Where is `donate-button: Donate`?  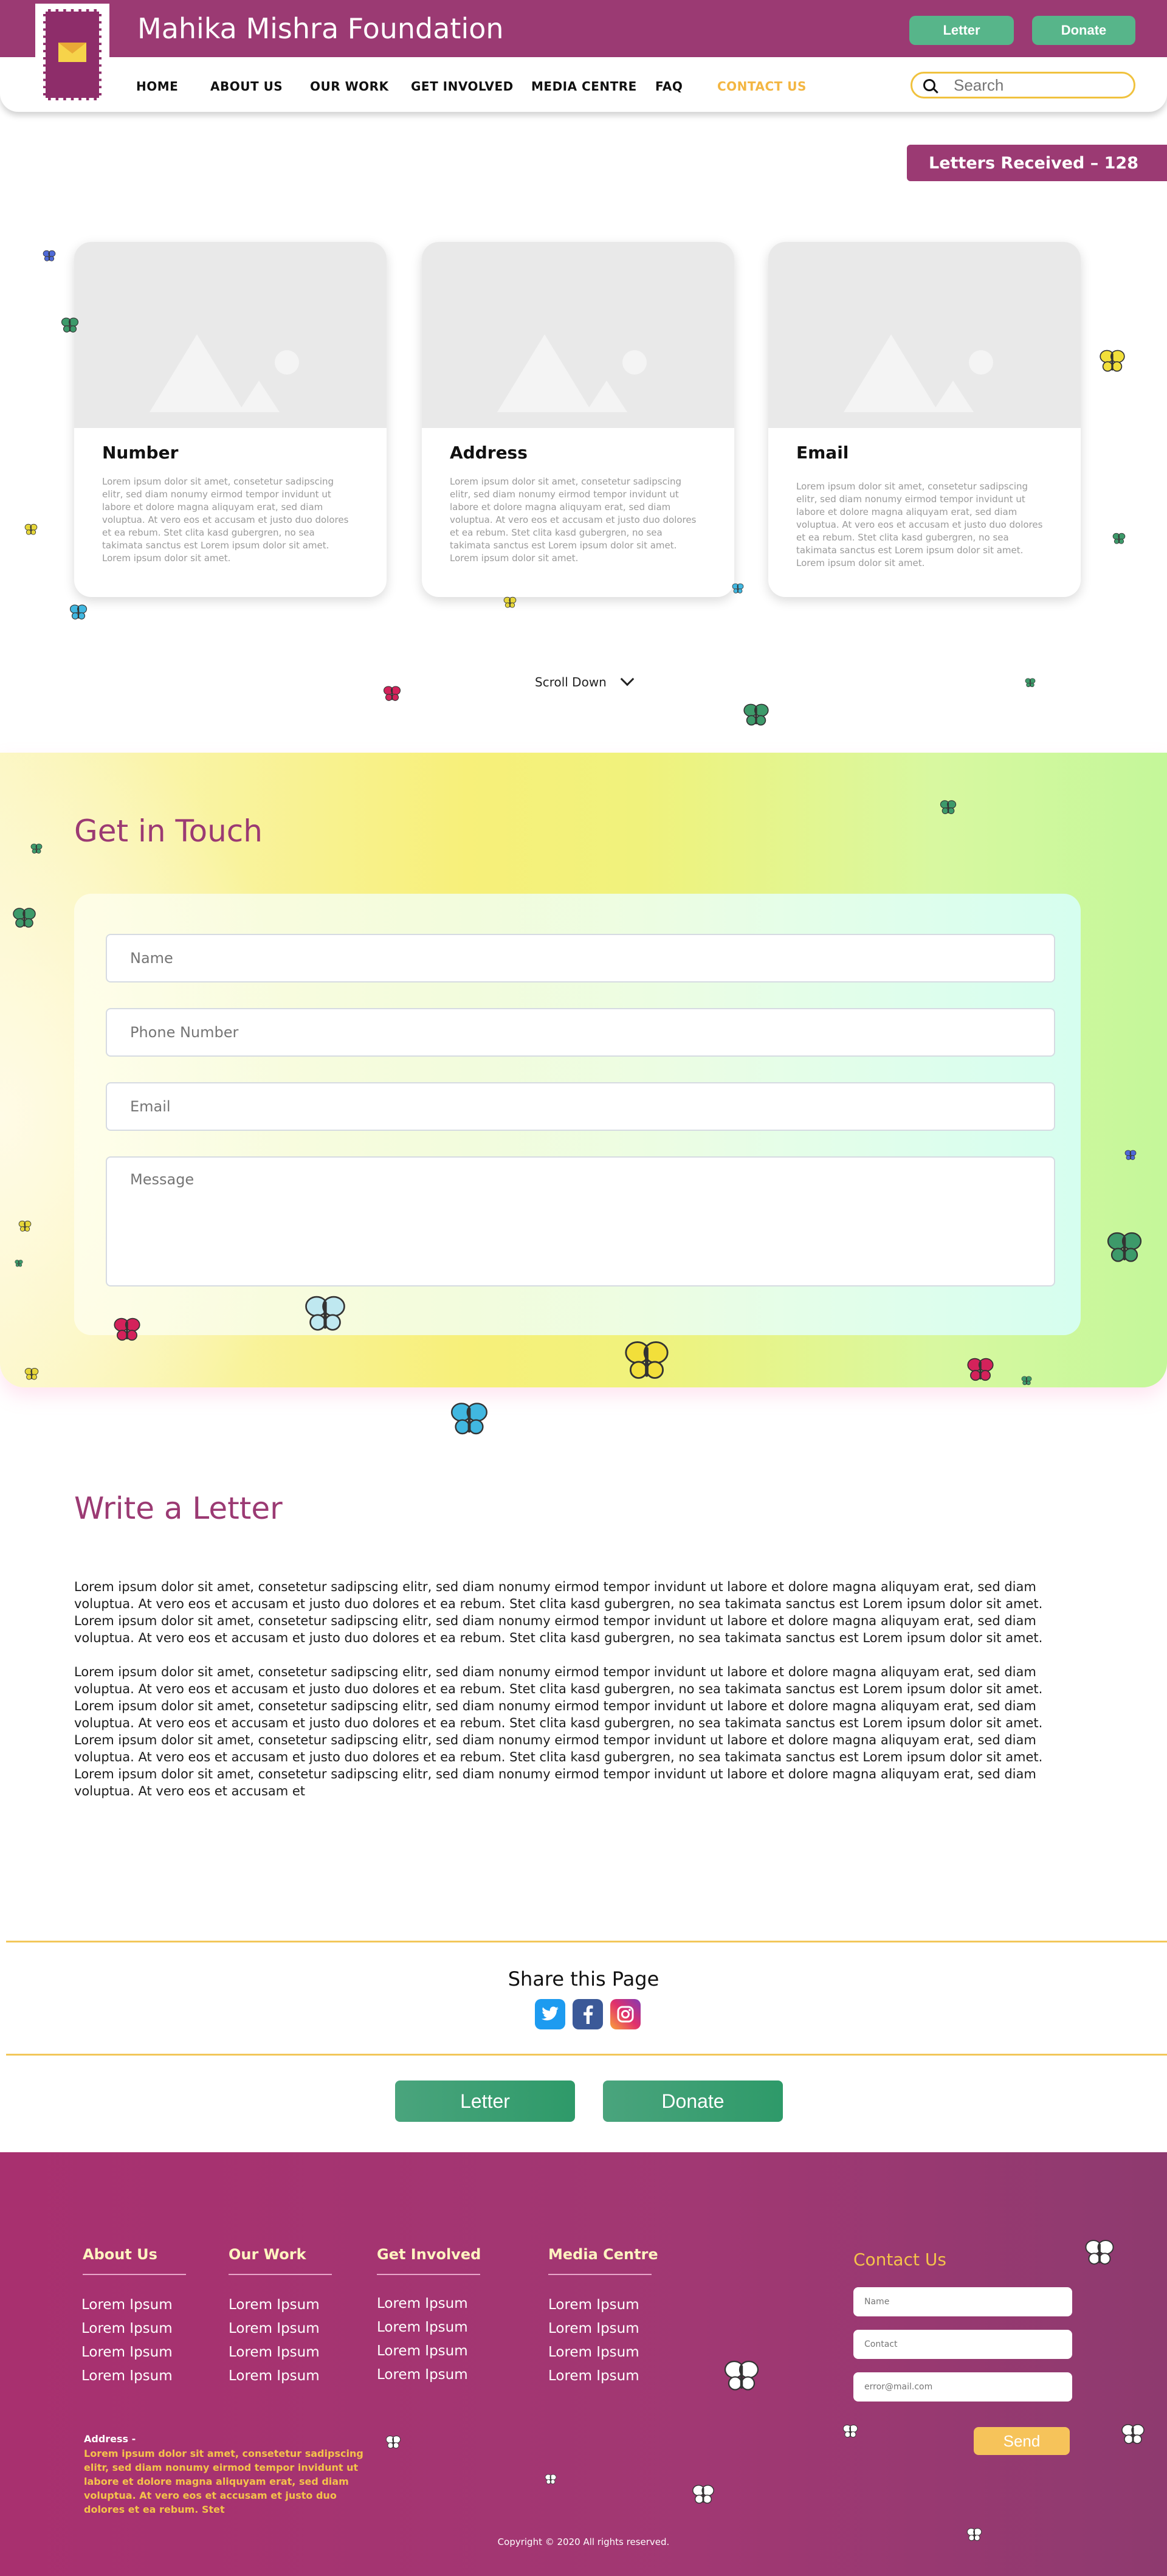 donate-button: Donate is located at coordinates (1083, 30).